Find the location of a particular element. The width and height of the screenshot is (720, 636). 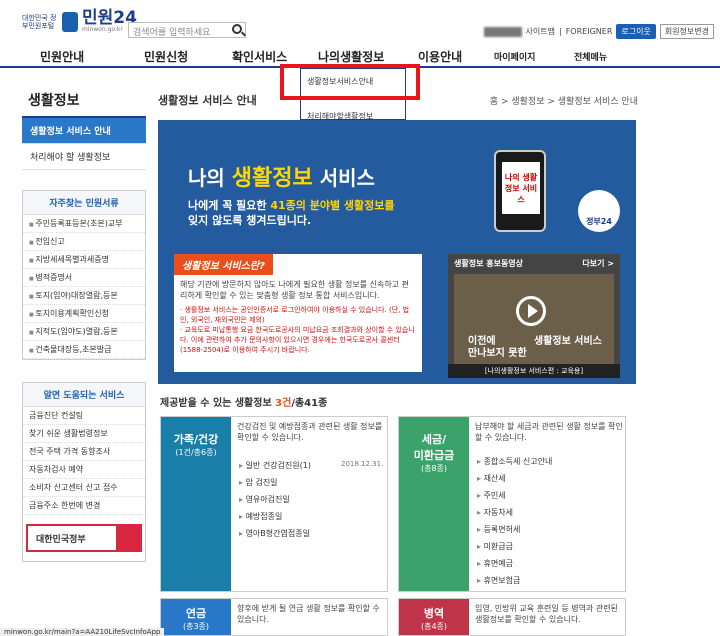

card-date: 2018.12.31. is located at coordinates (362, 464).